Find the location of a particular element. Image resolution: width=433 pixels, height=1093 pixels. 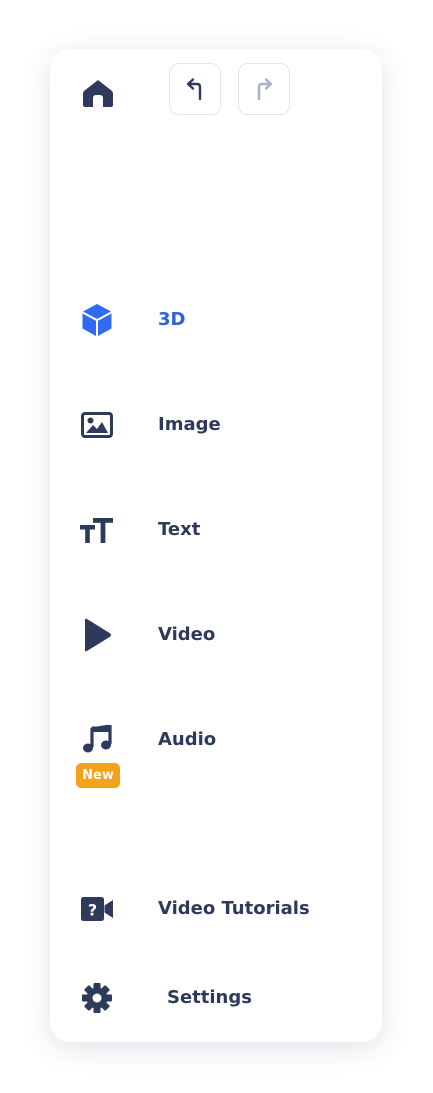

nav-item-label: Image is located at coordinates (189, 424).